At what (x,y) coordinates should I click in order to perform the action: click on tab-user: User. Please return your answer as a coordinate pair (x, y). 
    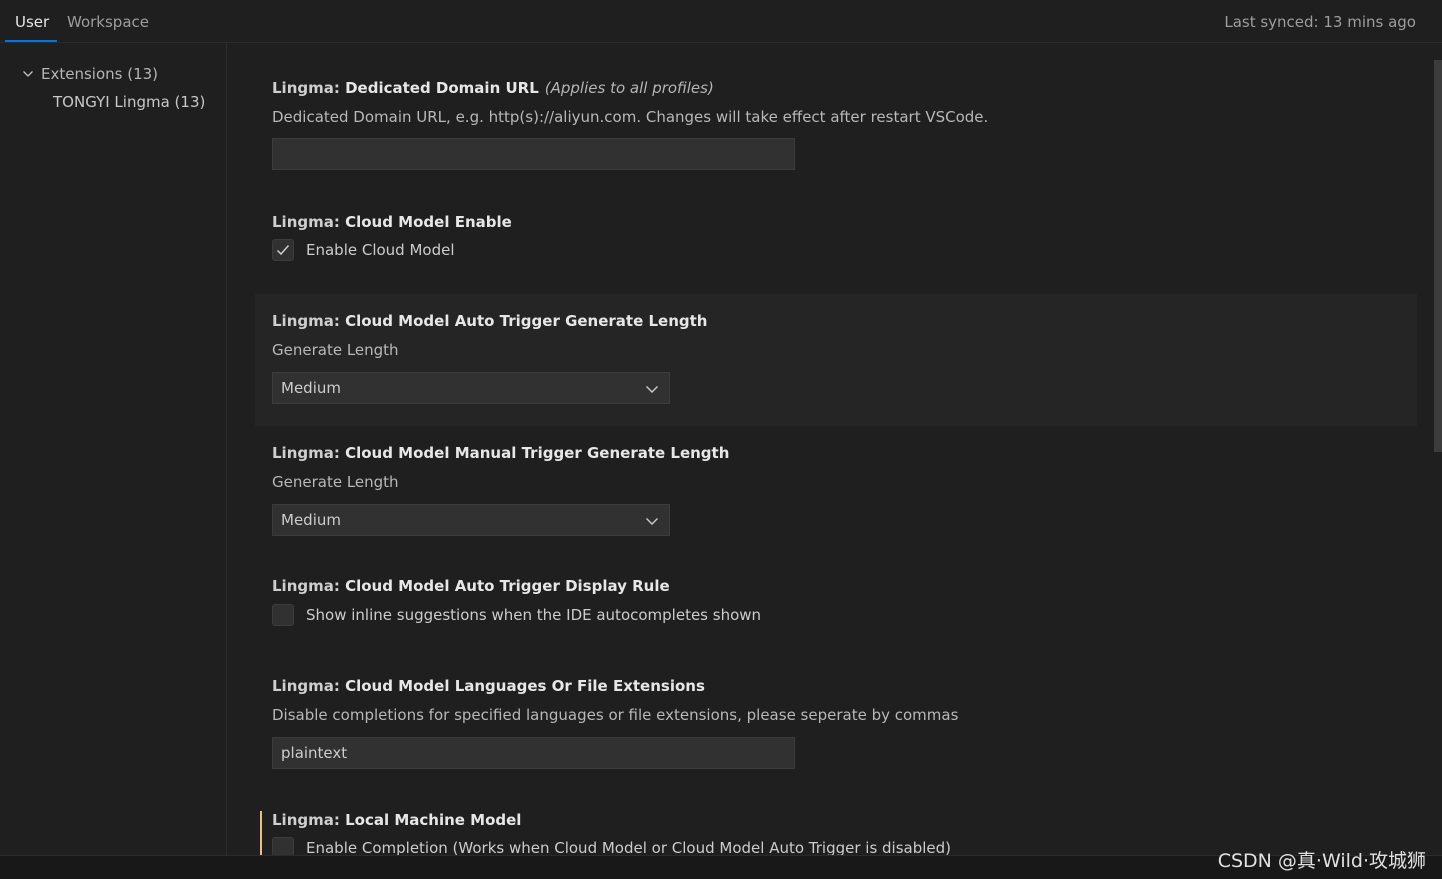
    Looking at the image, I should click on (32, 22).